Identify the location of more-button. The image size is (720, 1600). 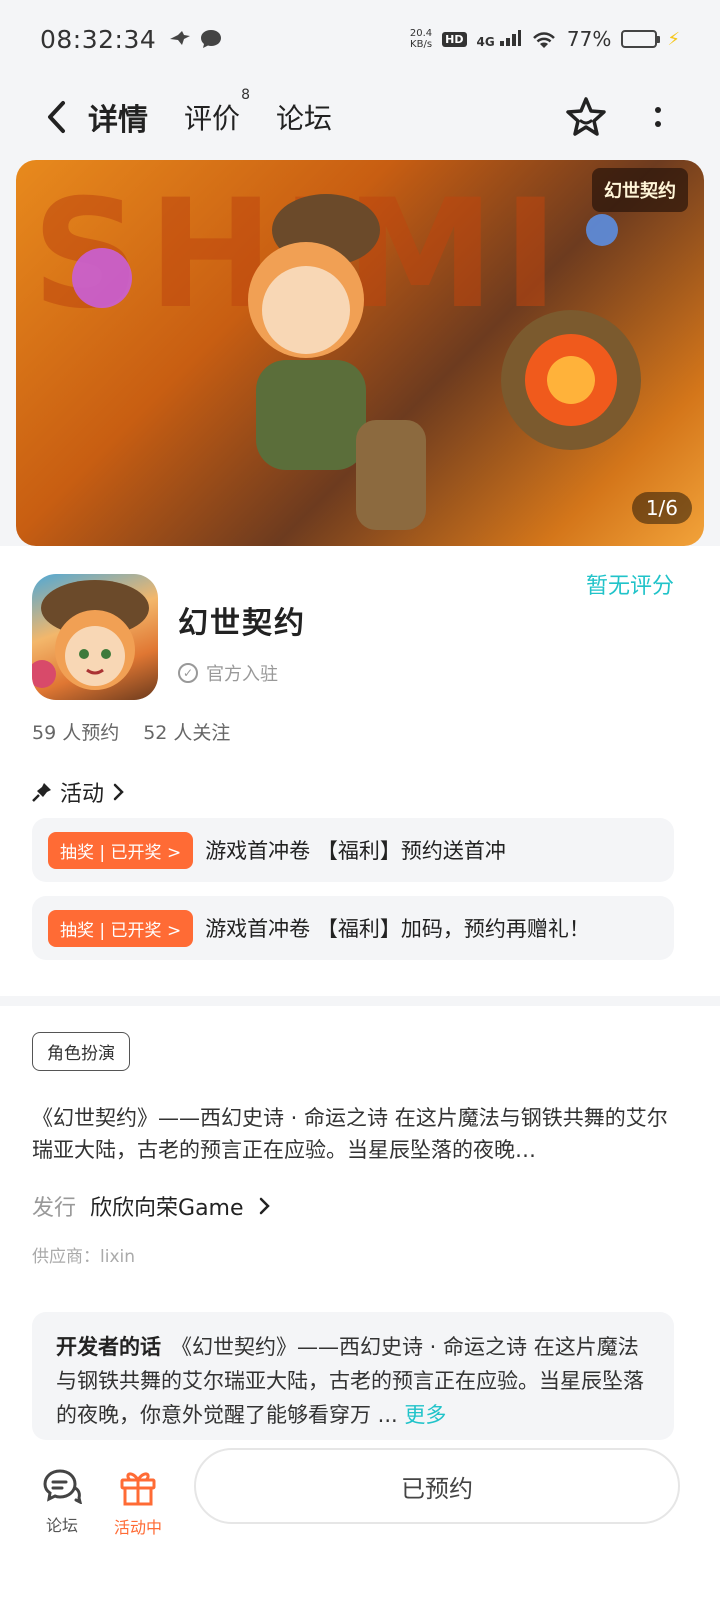
(658, 117).